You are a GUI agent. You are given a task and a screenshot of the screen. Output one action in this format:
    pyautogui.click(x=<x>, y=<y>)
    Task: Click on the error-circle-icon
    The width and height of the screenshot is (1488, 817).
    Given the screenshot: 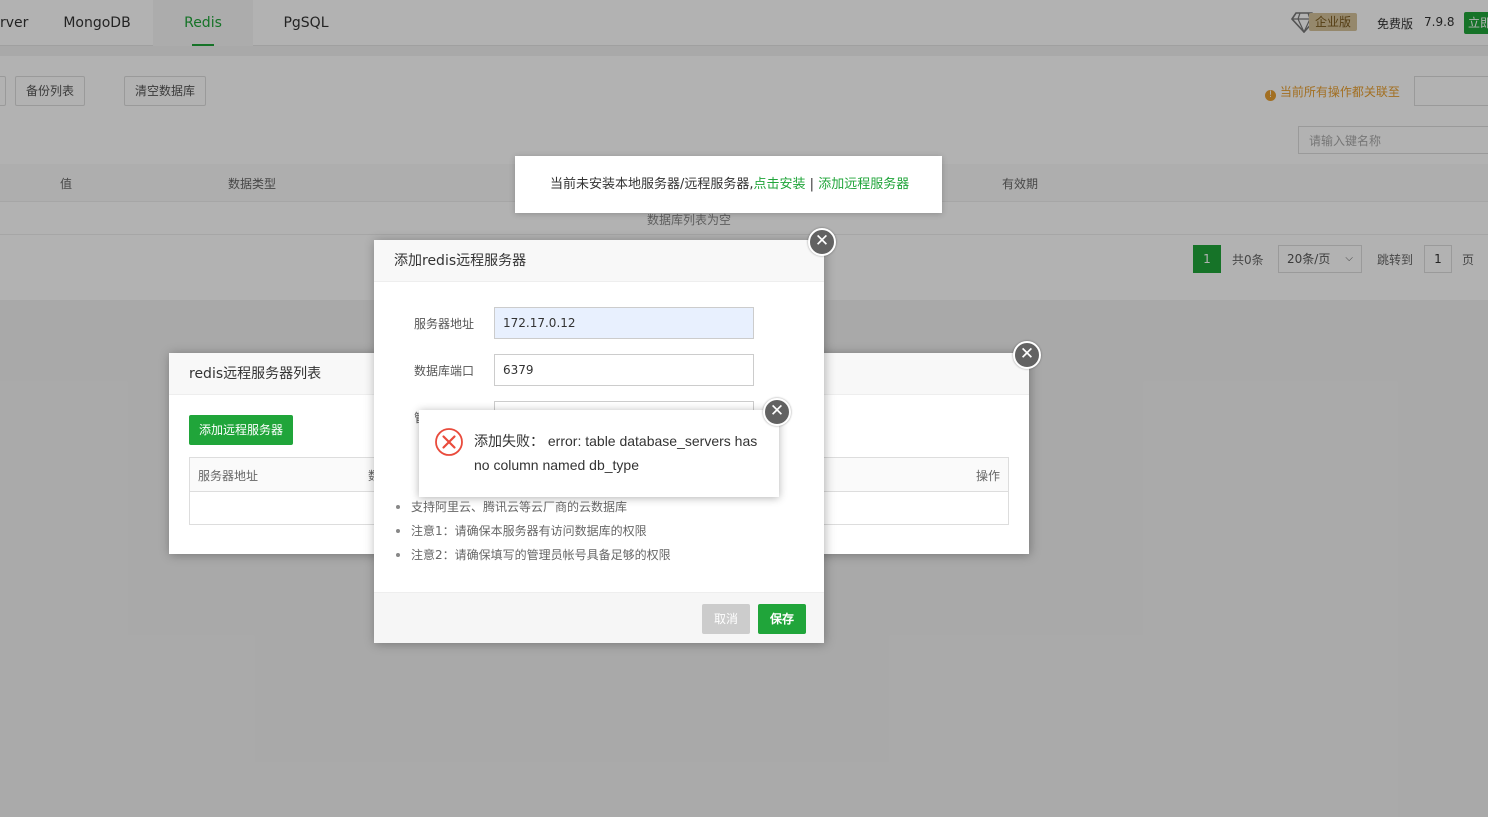 What is the action you would take?
    pyautogui.click(x=449, y=442)
    